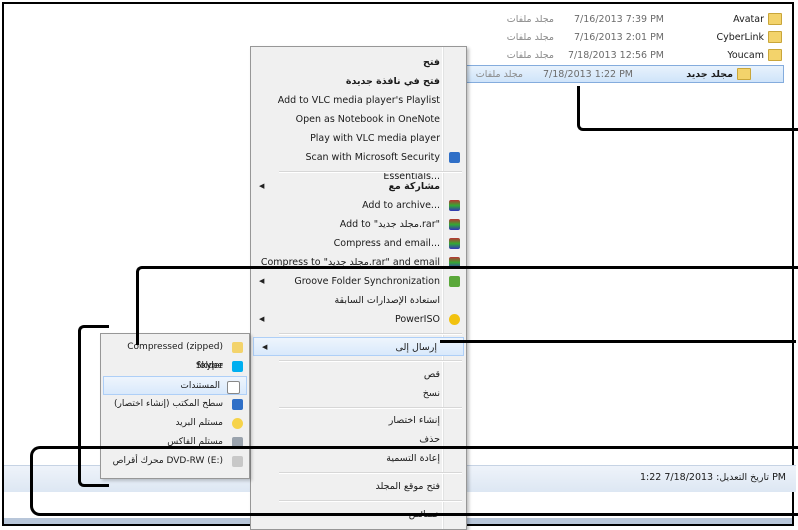 This screenshot has width=798, height=530. I want to click on menu-item-open-new-window: فتح في نافذة جديدة, so click(358, 81).